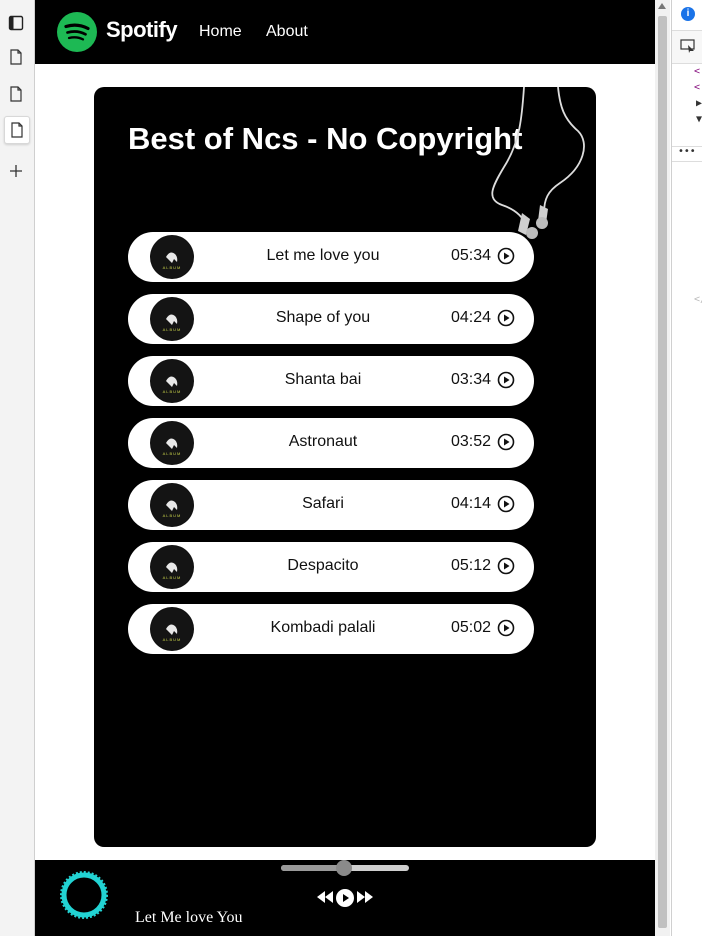 This screenshot has height=936, width=702. I want to click on song-title: Astronaut, so click(323, 441).